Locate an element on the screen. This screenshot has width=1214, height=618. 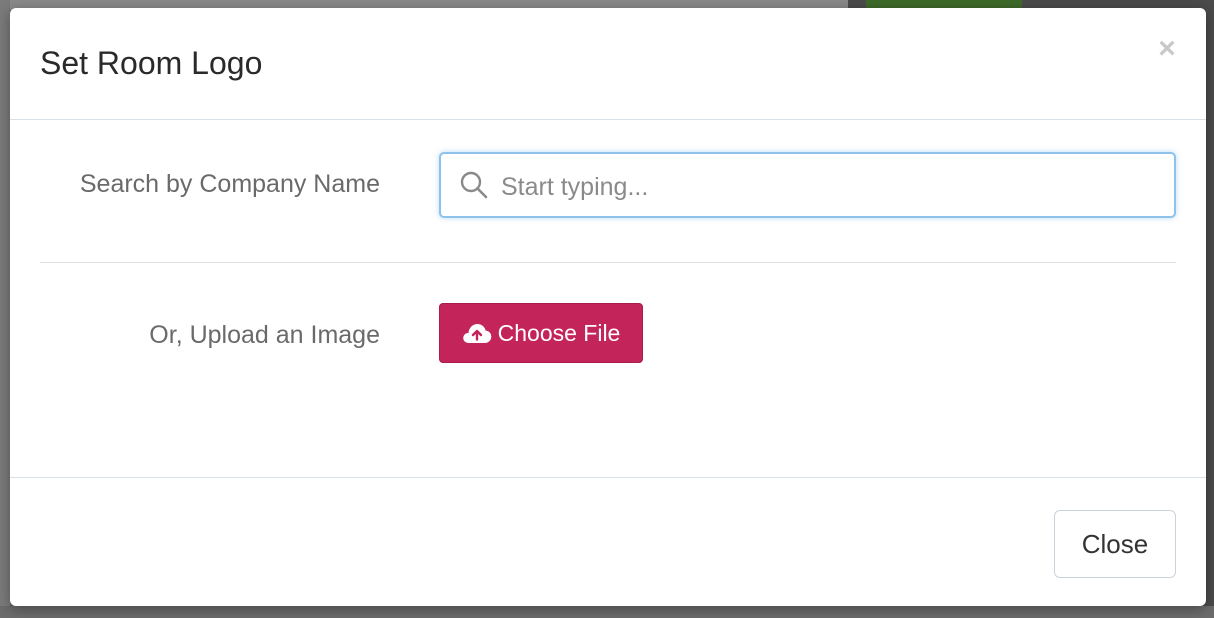
search-label: Search by Company Name is located at coordinates (229, 184).